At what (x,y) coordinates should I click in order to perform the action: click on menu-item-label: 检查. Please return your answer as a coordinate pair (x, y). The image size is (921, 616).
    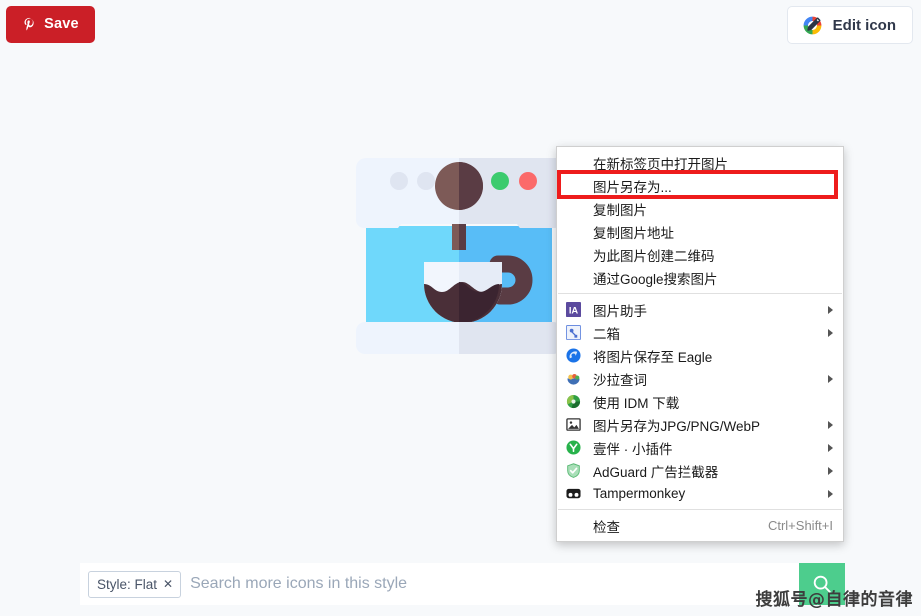
    Looking at the image, I should click on (606, 527).